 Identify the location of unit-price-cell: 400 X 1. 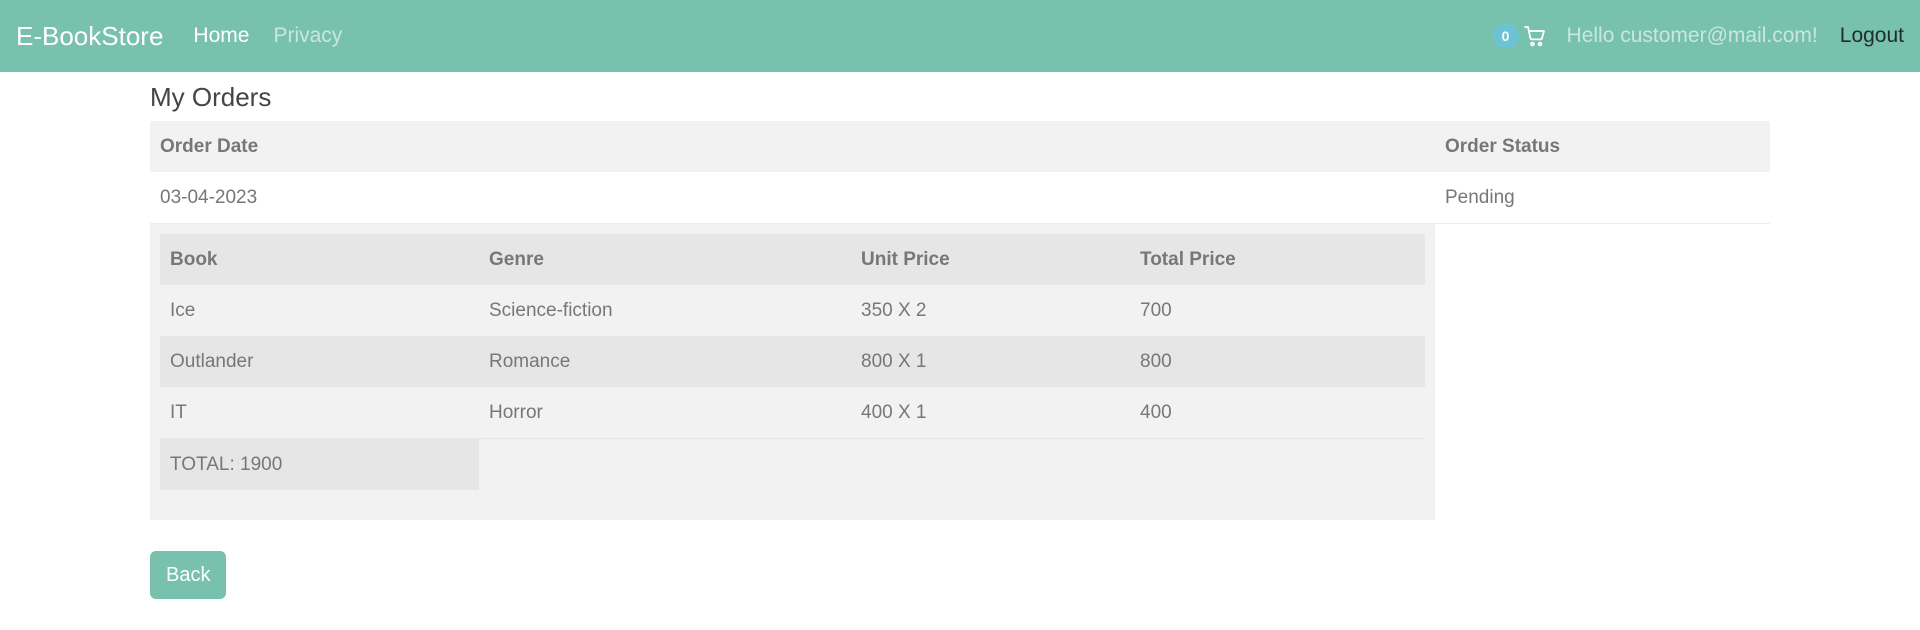
(990, 413).